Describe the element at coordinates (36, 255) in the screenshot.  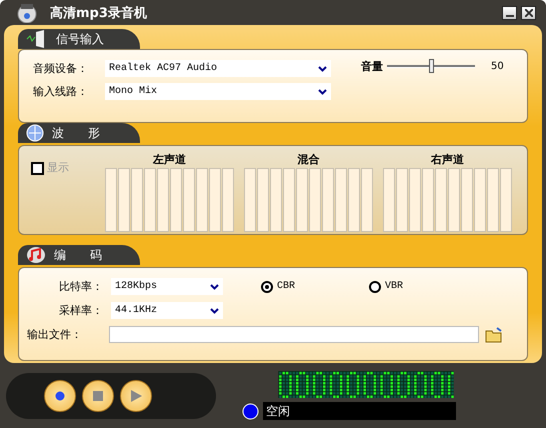
I see `music-note-icon` at that location.